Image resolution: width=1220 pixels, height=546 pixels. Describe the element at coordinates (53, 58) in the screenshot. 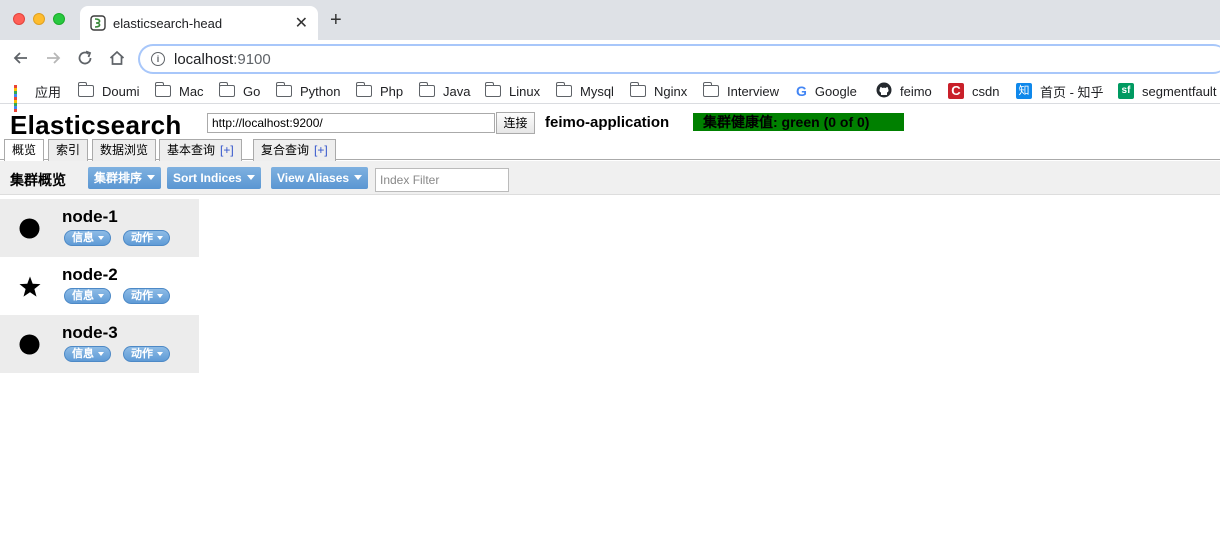

I see `forward-arrow-icon` at that location.